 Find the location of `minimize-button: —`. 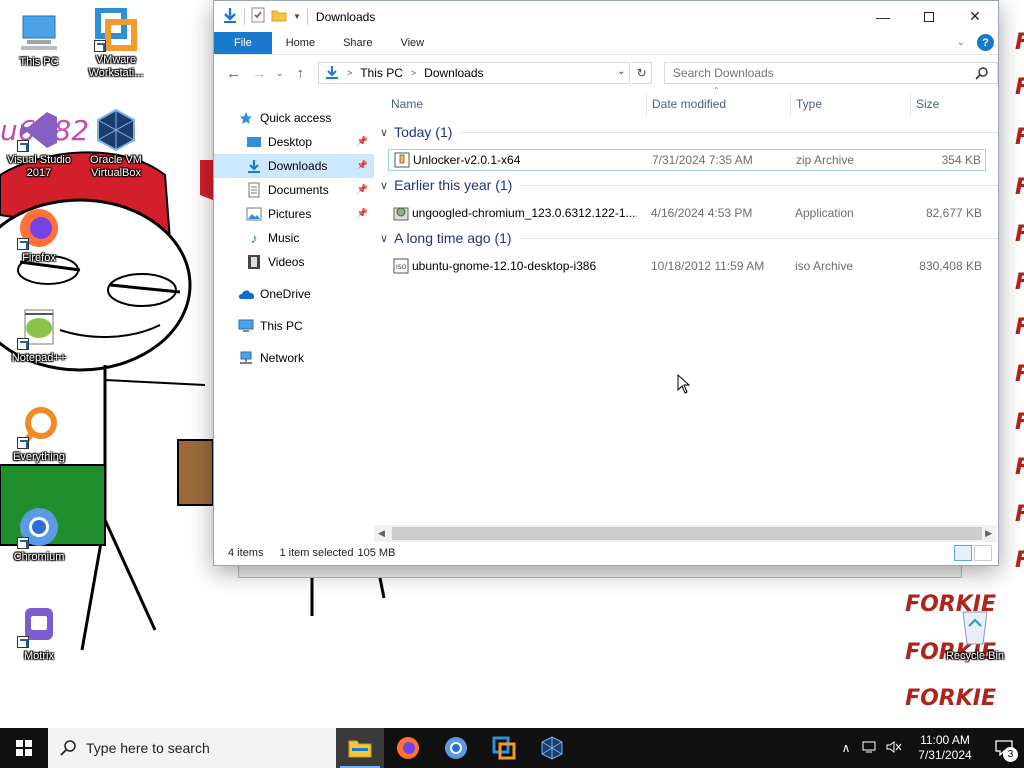

minimize-button: — is located at coordinates (883, 16).